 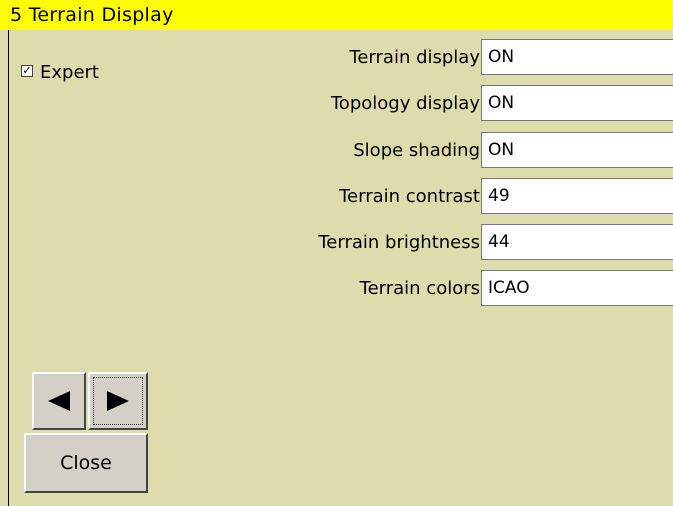 What do you see at coordinates (577, 57) in the screenshot?
I see `setting-value-terrain-display: ON` at bounding box center [577, 57].